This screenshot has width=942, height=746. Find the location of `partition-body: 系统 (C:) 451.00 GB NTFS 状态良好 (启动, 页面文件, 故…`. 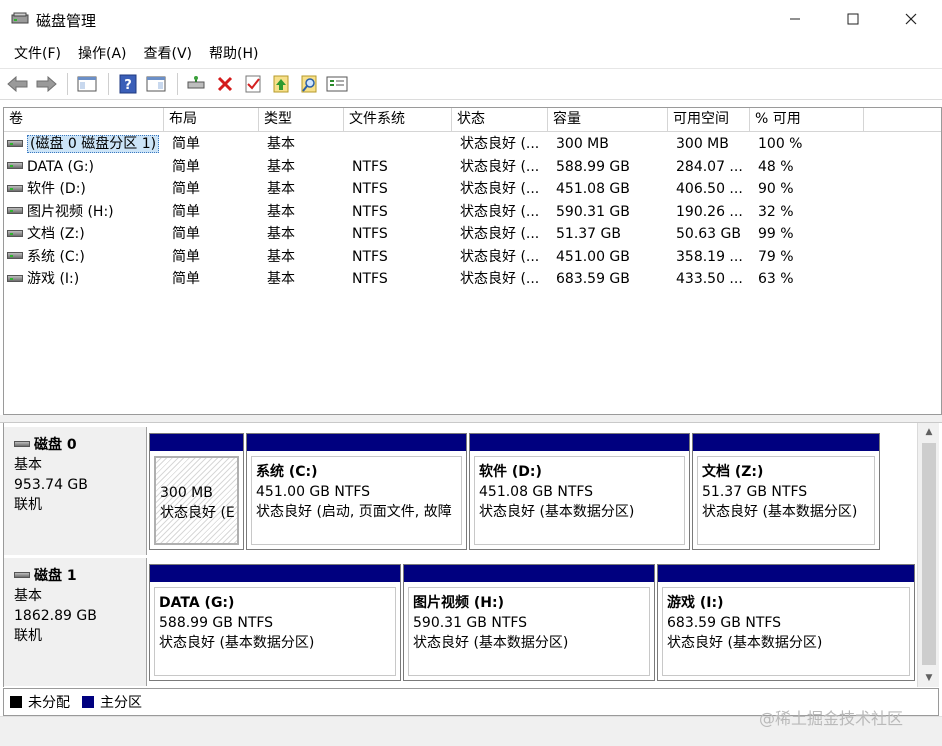

partition-body: 系统 (C:) 451.00 GB NTFS 状态良好 (启动, 页面文件, 故… is located at coordinates (356, 500).